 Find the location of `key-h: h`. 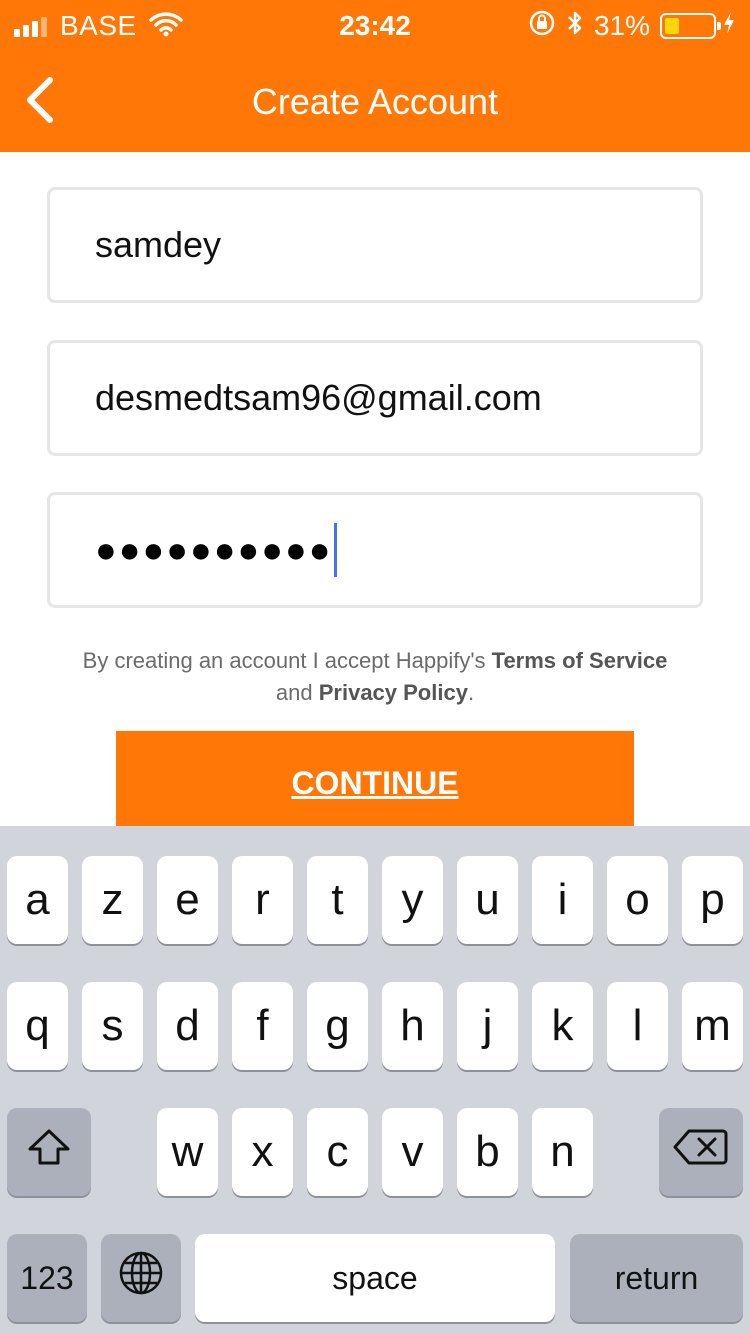

key-h: h is located at coordinates (412, 1026).